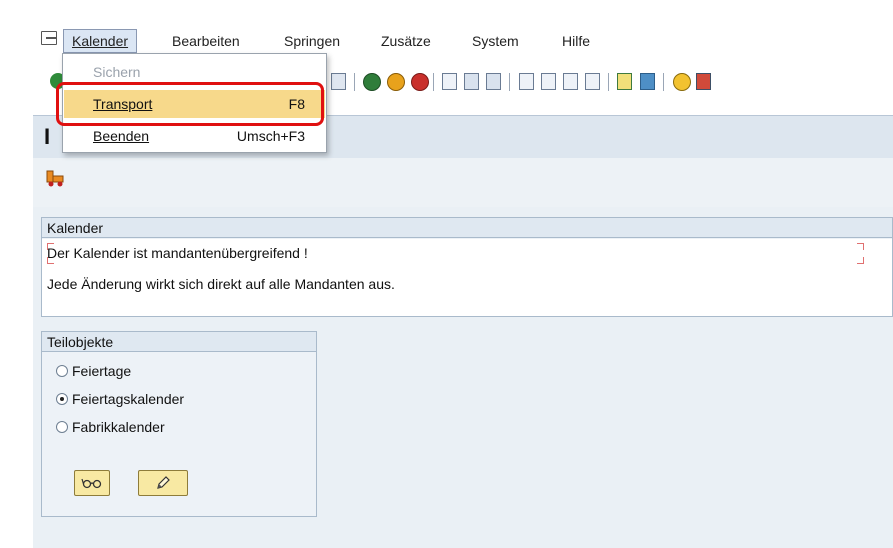 This screenshot has width=893, height=548. Describe the element at coordinates (179, 342) in the screenshot. I see `teilobjekte-group-title: Teilobjekte` at that location.